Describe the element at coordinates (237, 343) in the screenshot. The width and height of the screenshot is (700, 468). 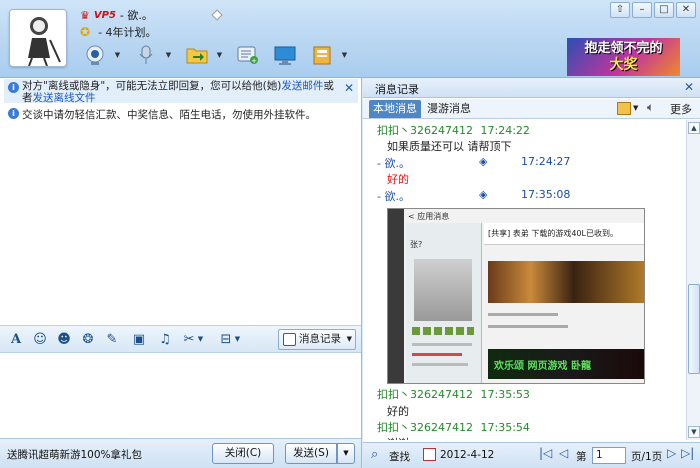
I see `toolbox-dropdown-icon: ▼` at that location.